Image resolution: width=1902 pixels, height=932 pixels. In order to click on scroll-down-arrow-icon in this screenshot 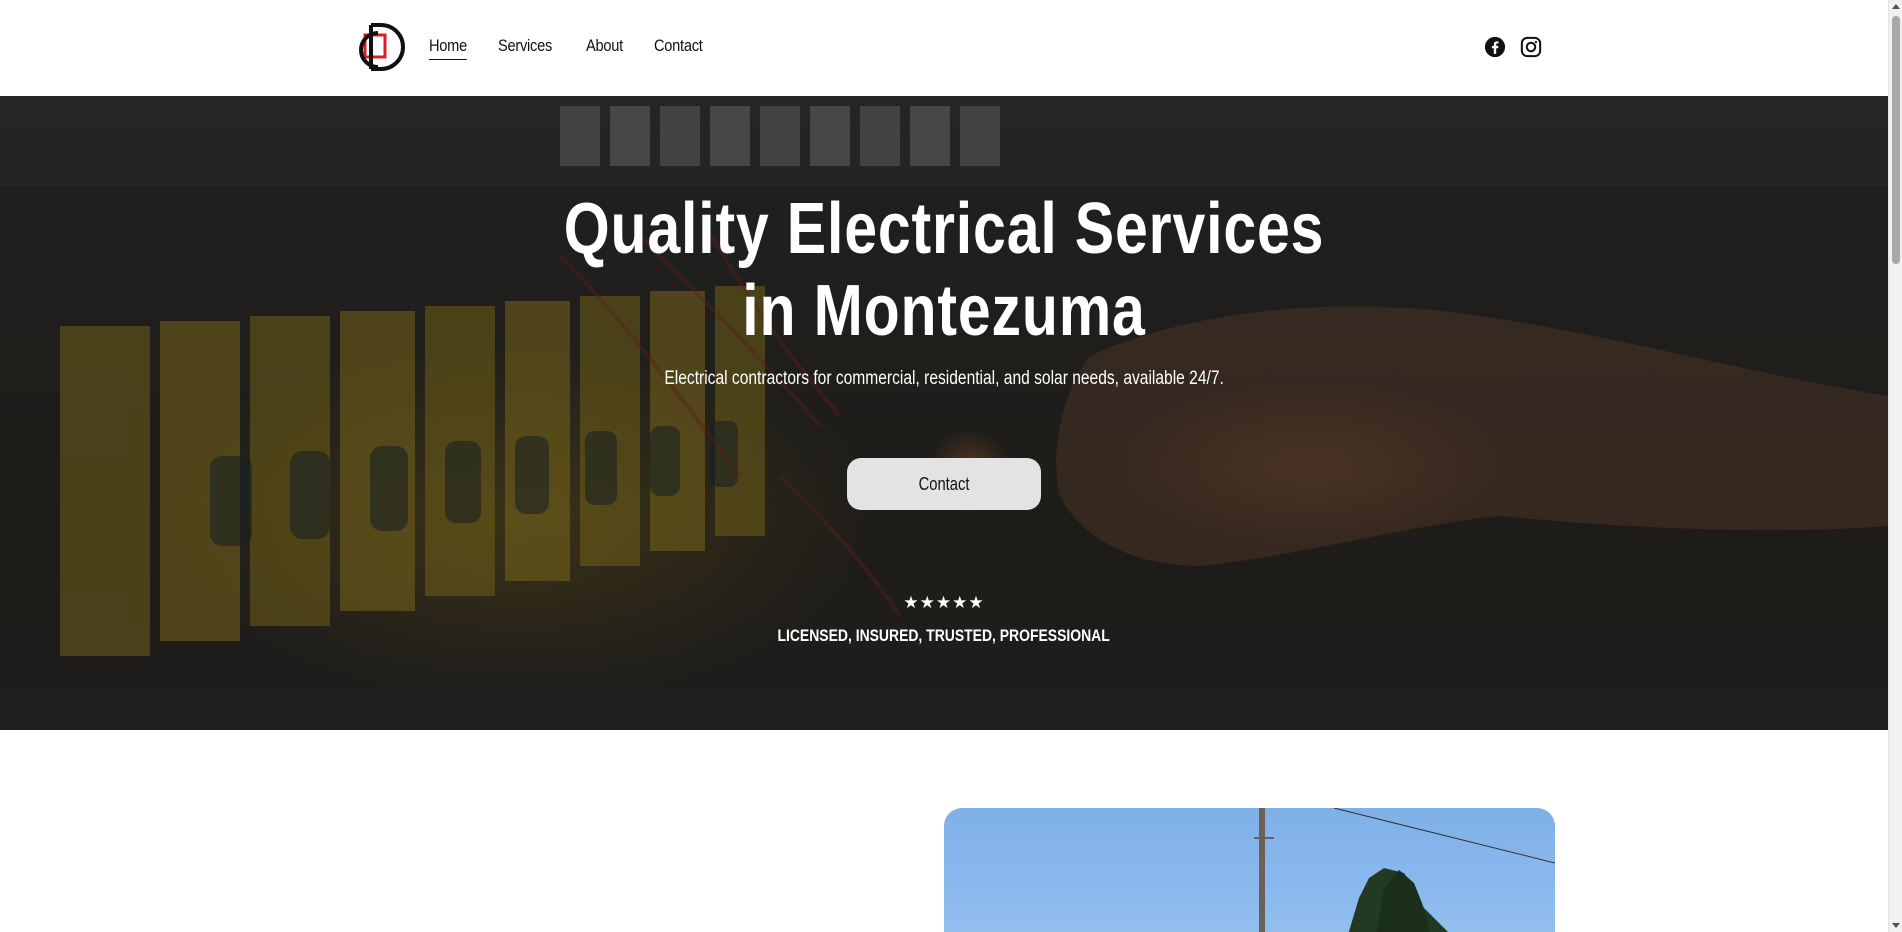, I will do `click(1896, 925)`.